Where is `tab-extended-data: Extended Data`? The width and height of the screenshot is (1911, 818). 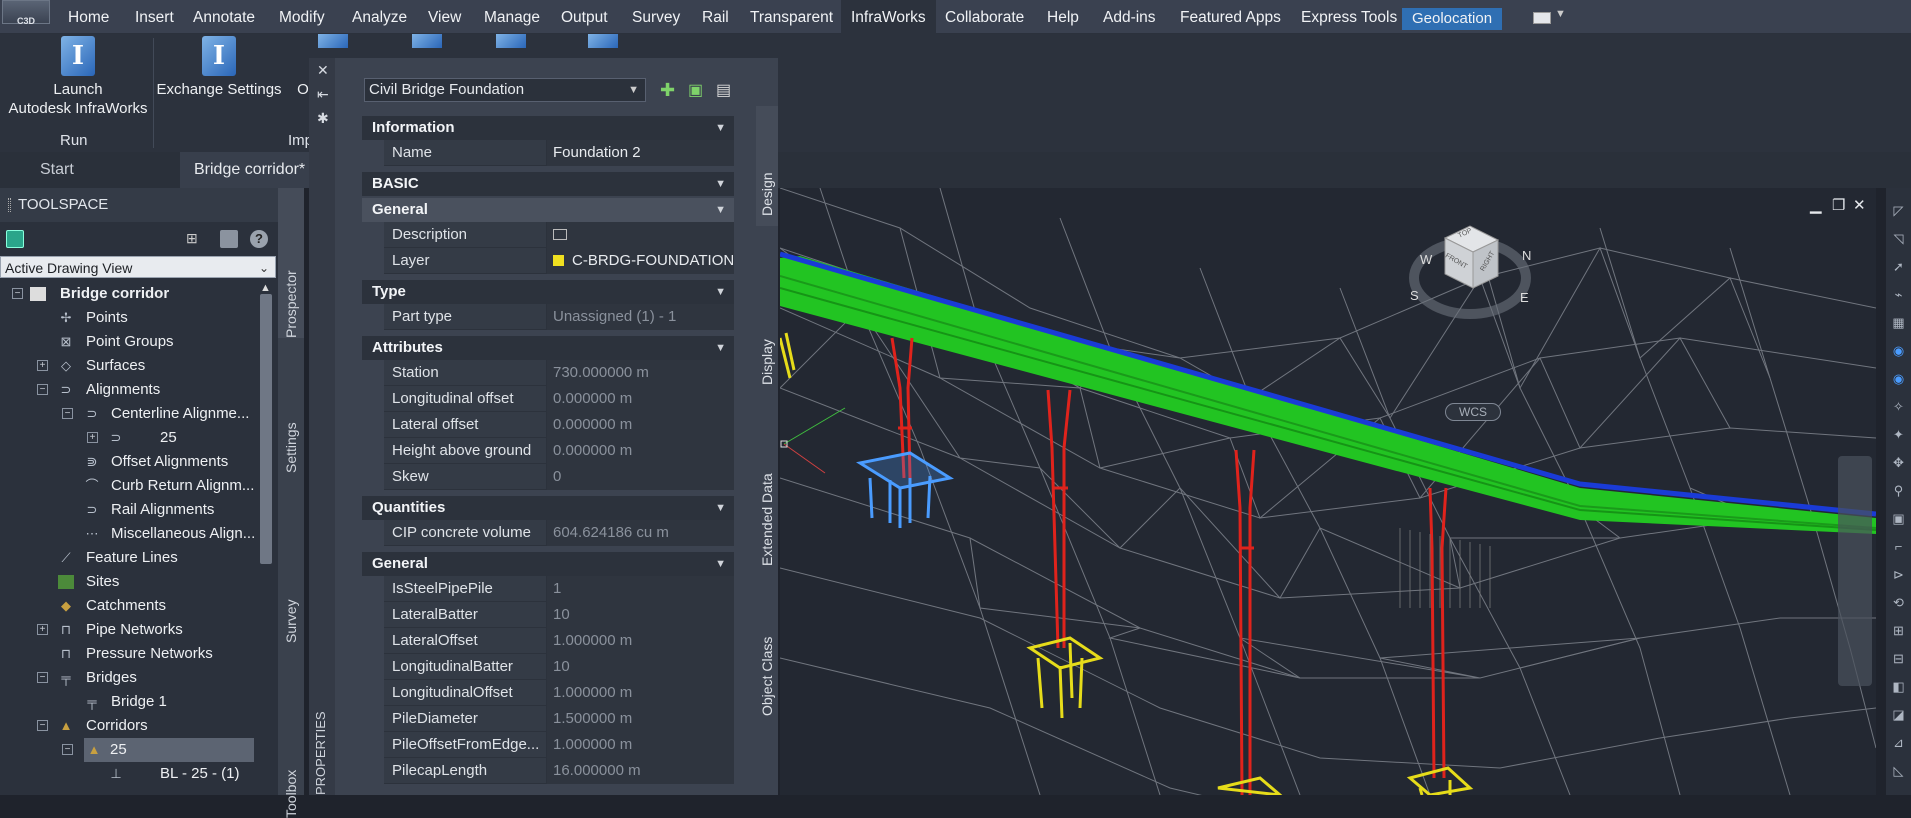 tab-extended-data: Extended Data is located at coordinates (767, 491).